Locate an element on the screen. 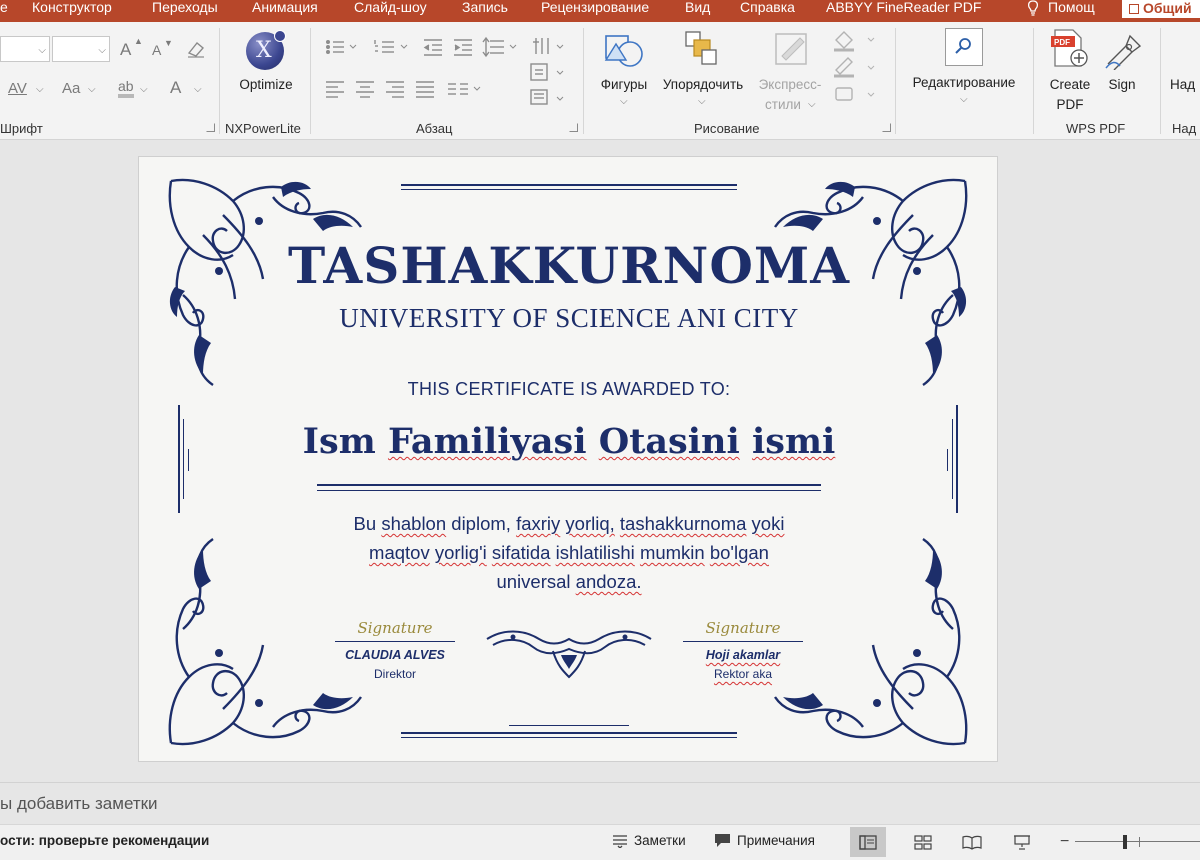 This screenshot has width=1200, height=860. reading-view-button is located at coordinates (972, 842).